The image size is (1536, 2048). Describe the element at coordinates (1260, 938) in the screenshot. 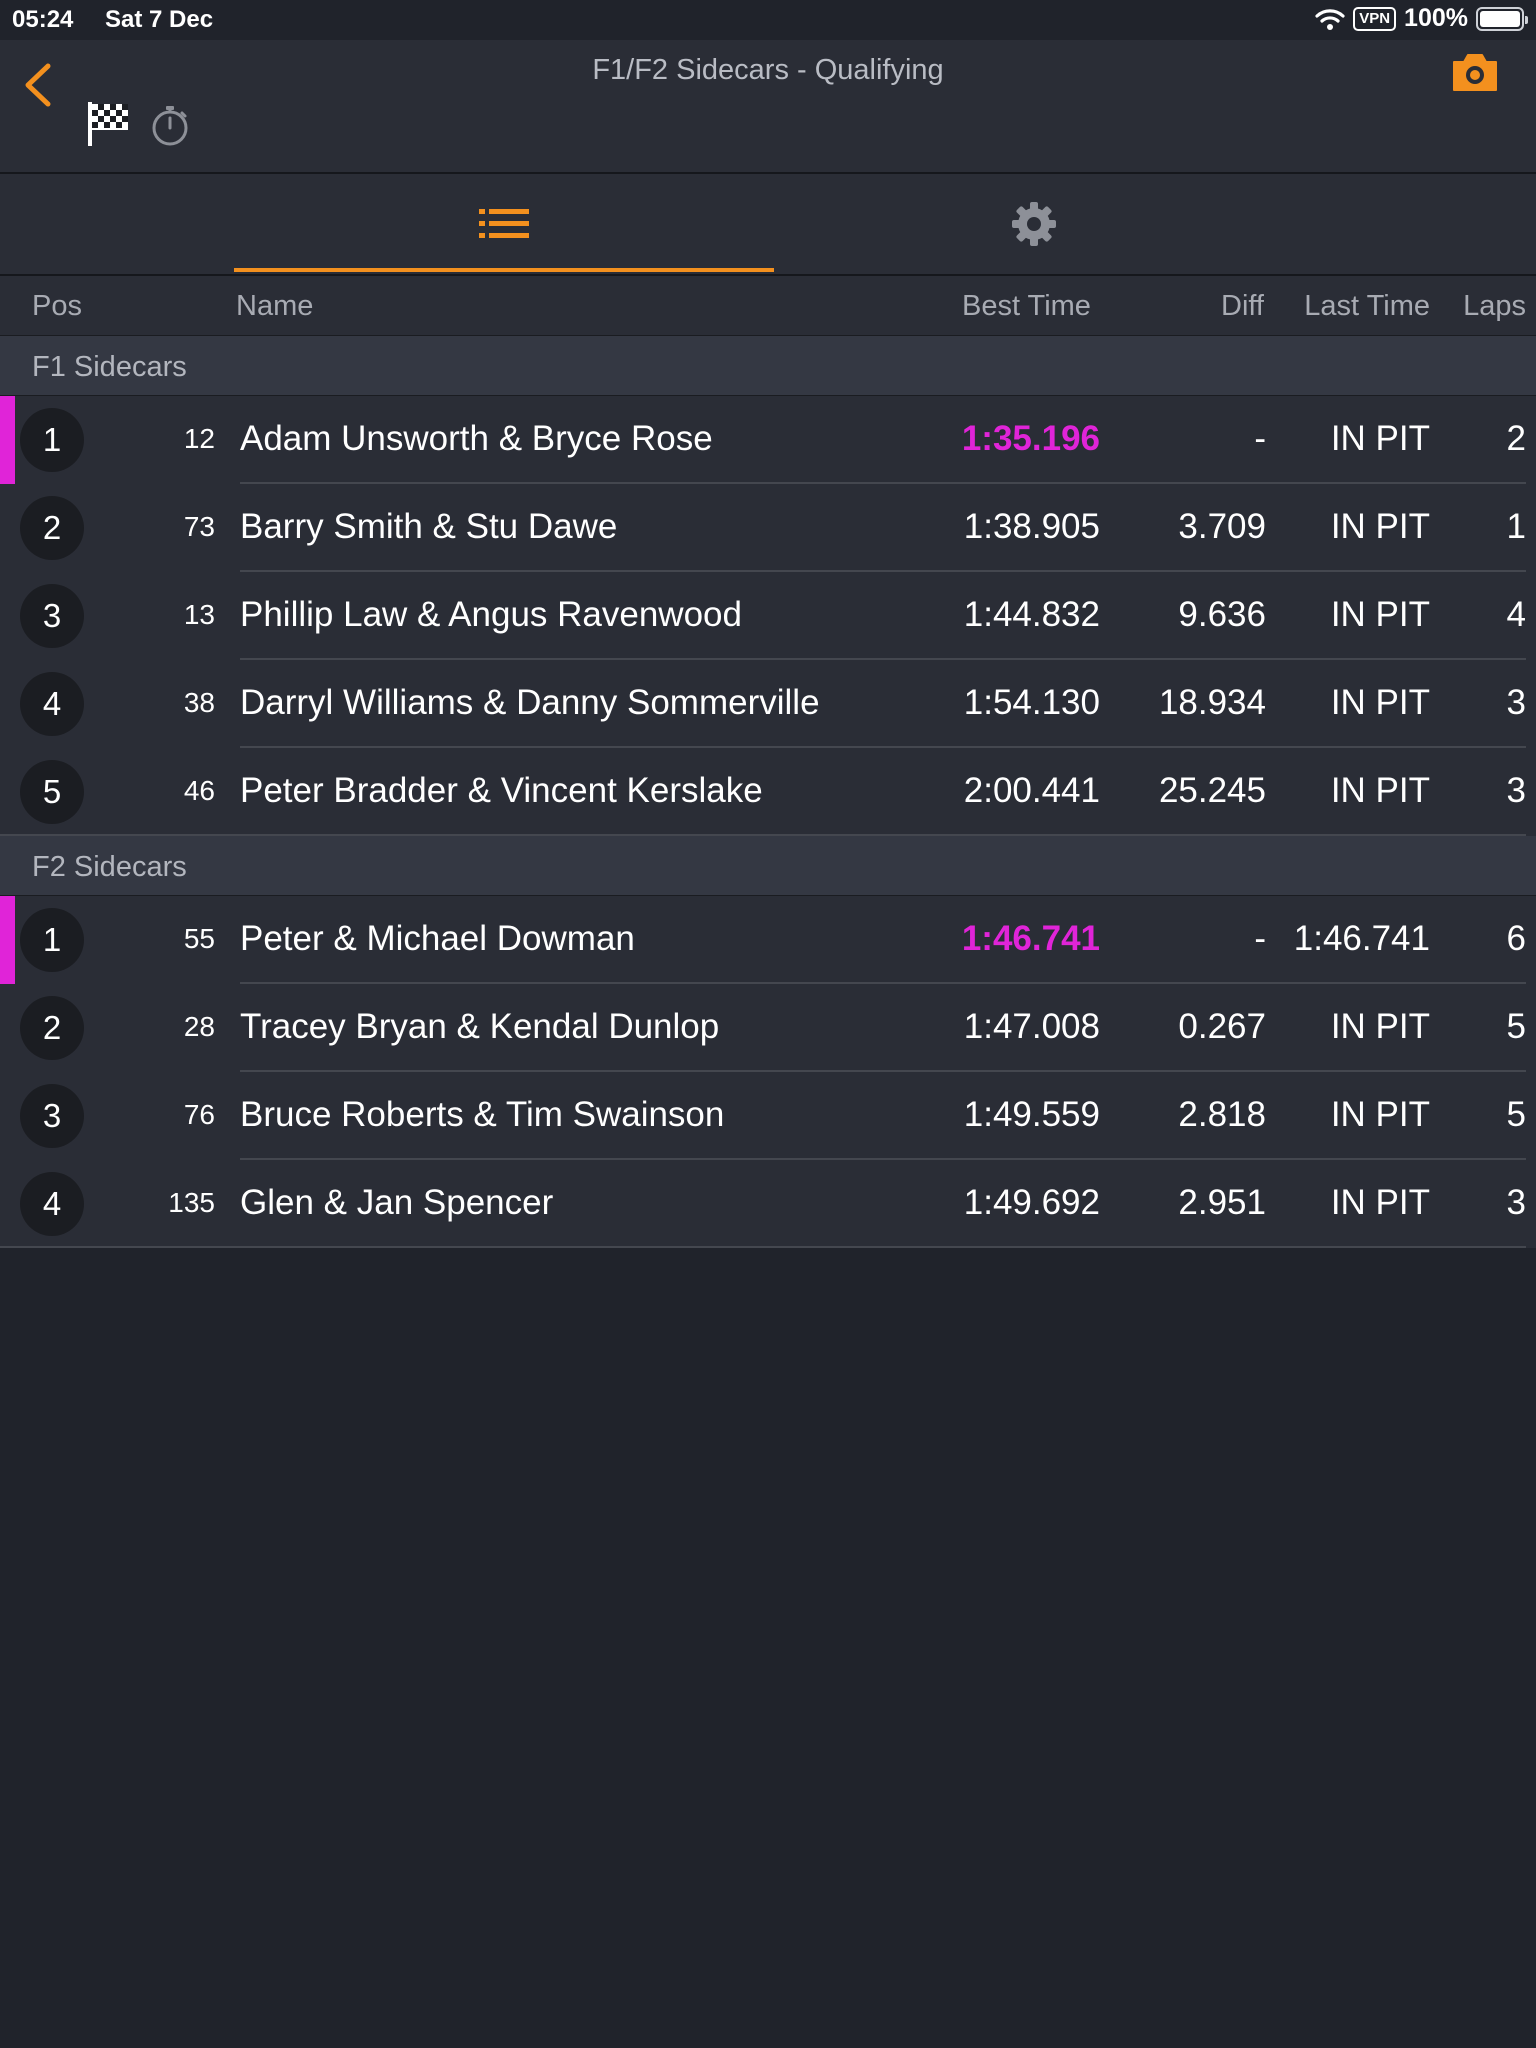

I see `time-diff: -` at that location.